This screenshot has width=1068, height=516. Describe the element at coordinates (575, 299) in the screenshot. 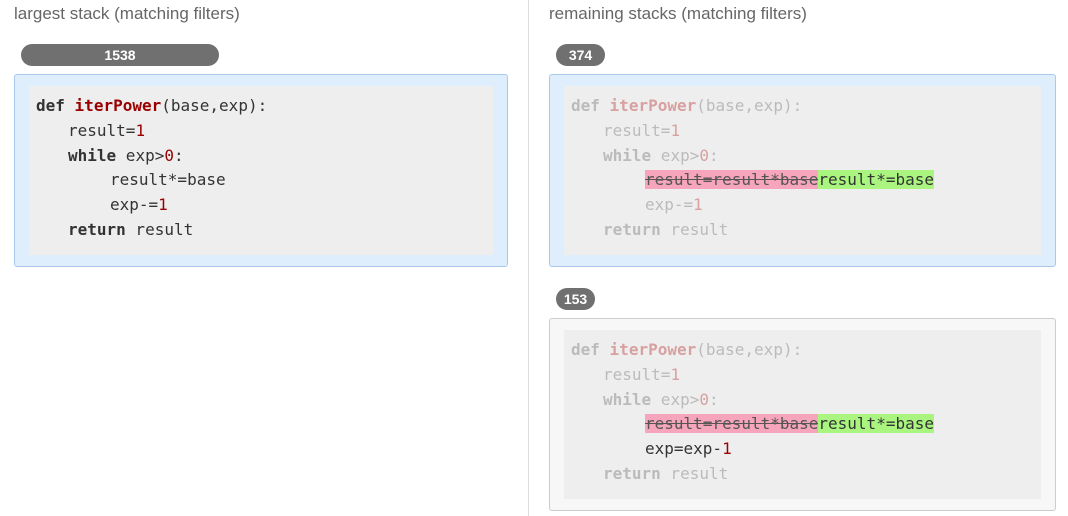

I see `stack-count-badge: 153` at that location.